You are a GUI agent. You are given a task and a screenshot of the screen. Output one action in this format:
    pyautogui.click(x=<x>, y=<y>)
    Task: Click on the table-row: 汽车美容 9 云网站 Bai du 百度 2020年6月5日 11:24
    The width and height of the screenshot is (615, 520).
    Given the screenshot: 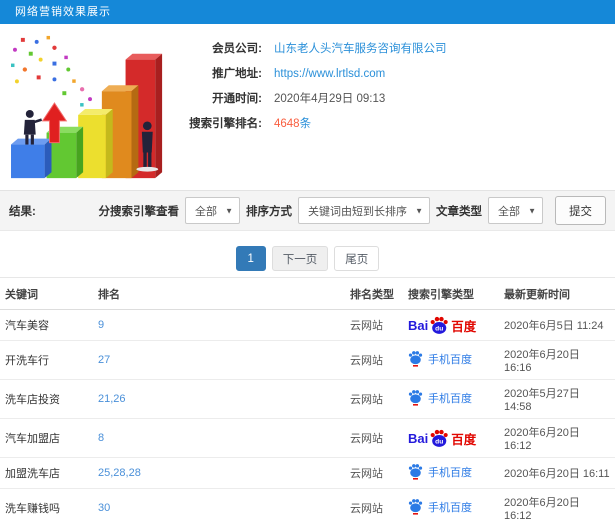 What is the action you would take?
    pyautogui.click(x=307, y=325)
    